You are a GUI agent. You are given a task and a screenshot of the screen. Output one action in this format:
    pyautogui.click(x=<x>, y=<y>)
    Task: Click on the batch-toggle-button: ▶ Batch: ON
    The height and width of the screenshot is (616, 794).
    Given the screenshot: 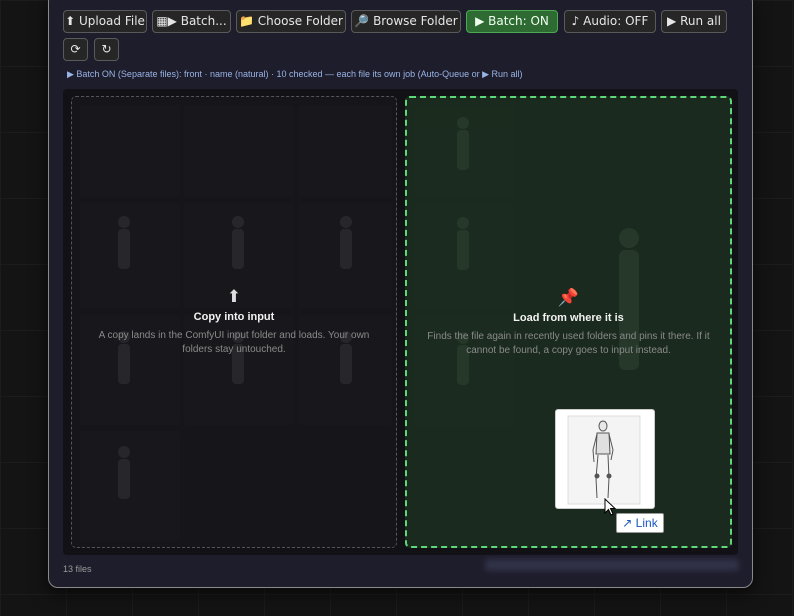 What is the action you would take?
    pyautogui.click(x=512, y=21)
    